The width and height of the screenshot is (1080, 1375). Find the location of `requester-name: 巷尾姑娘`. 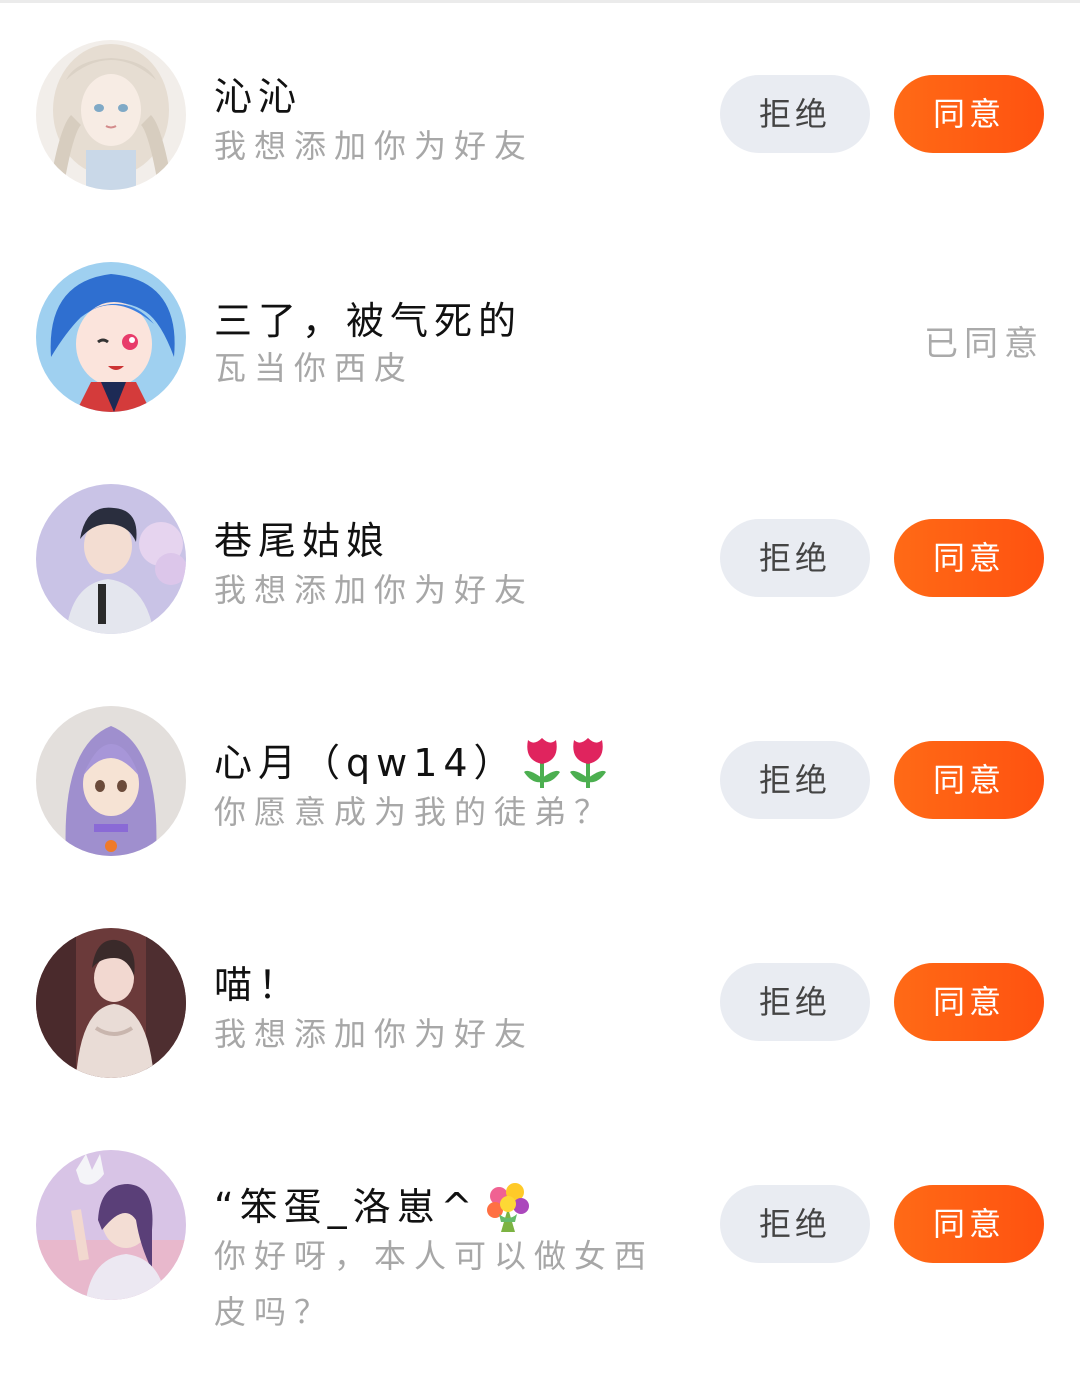

requester-name: 巷尾姑娘 is located at coordinates (302, 541).